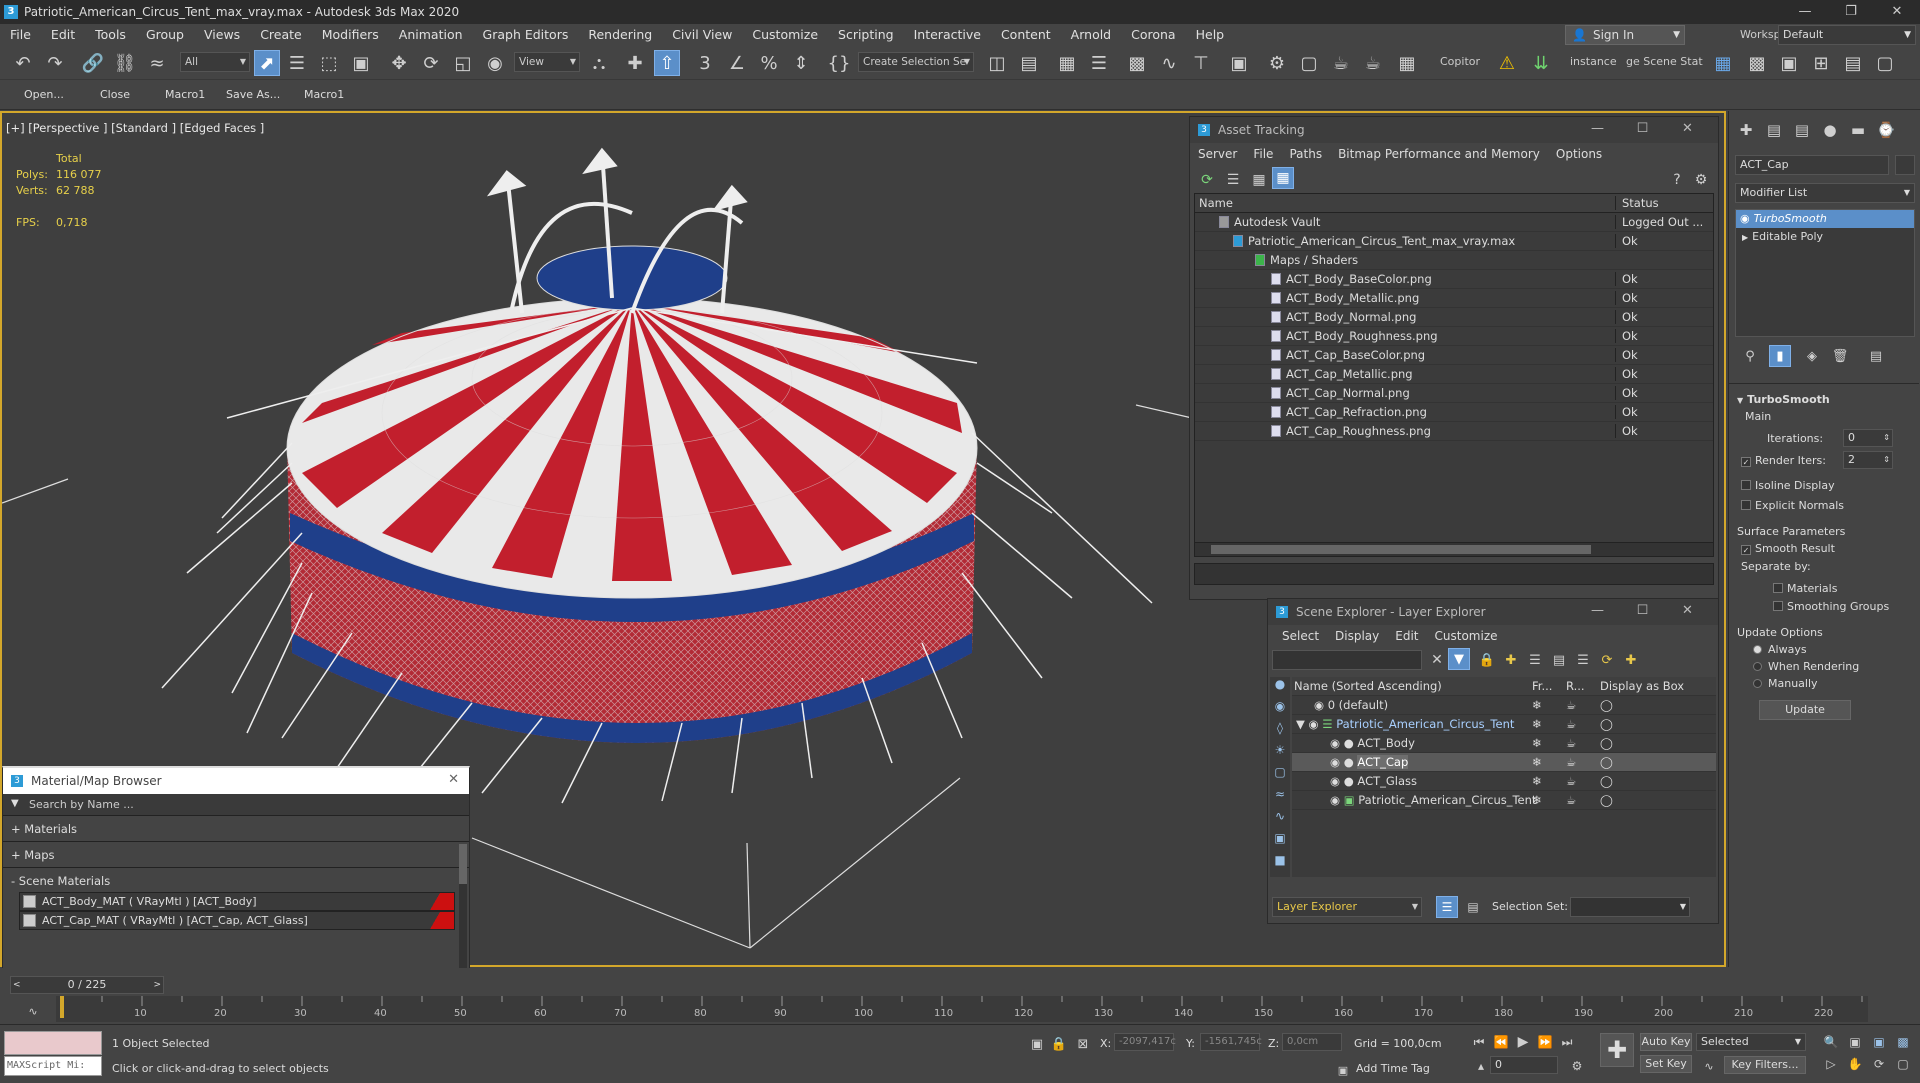 The image size is (1920, 1083). What do you see at coordinates (297, 63) in the screenshot?
I see `select-by-name-icon: ☰` at bounding box center [297, 63].